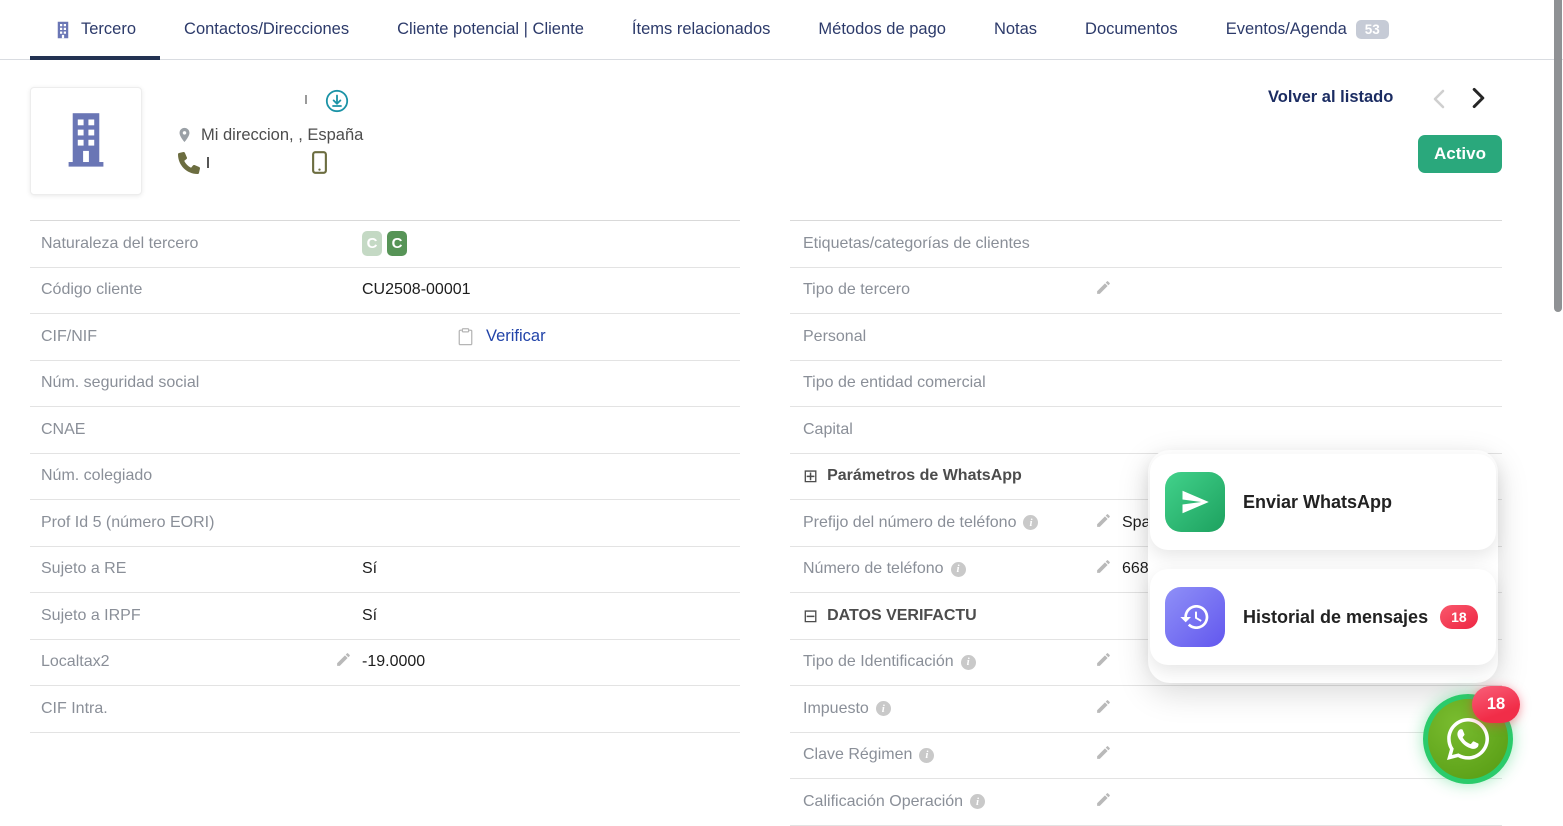 This screenshot has width=1563, height=826. What do you see at coordinates (1318, 501) in the screenshot?
I see `send-whatsapp-label: Enviar WhatsApp` at bounding box center [1318, 501].